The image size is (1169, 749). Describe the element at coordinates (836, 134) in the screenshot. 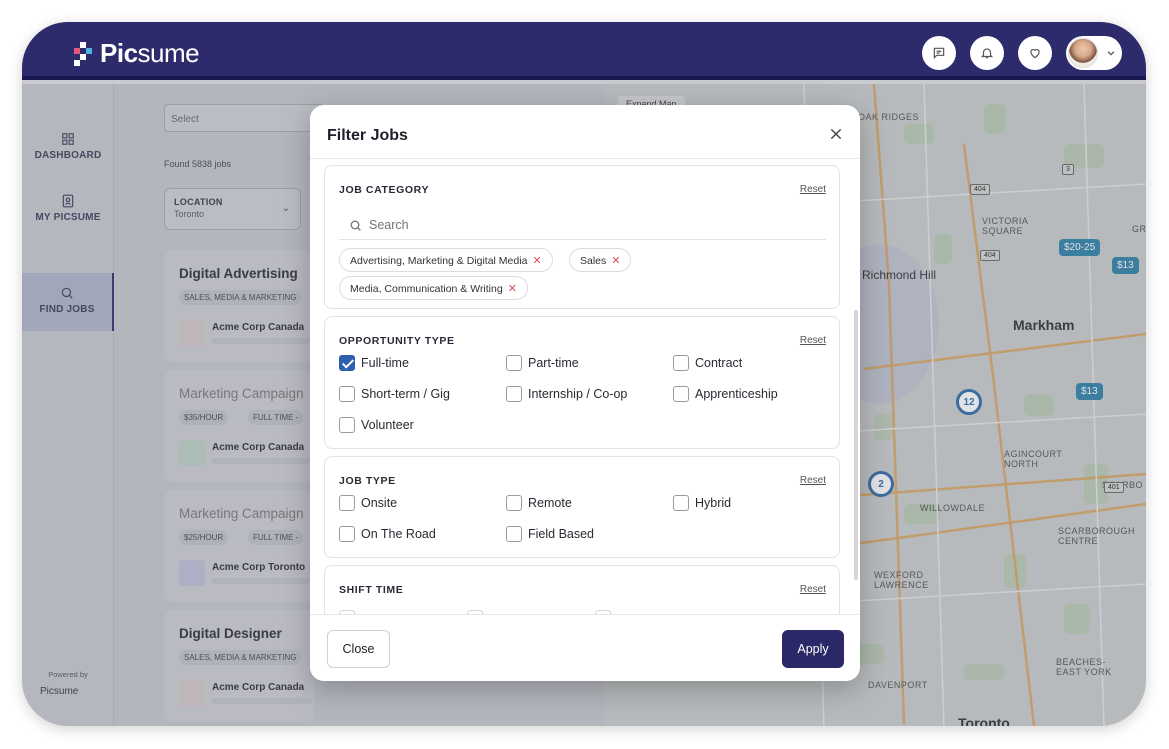

I see `close-icon` at that location.